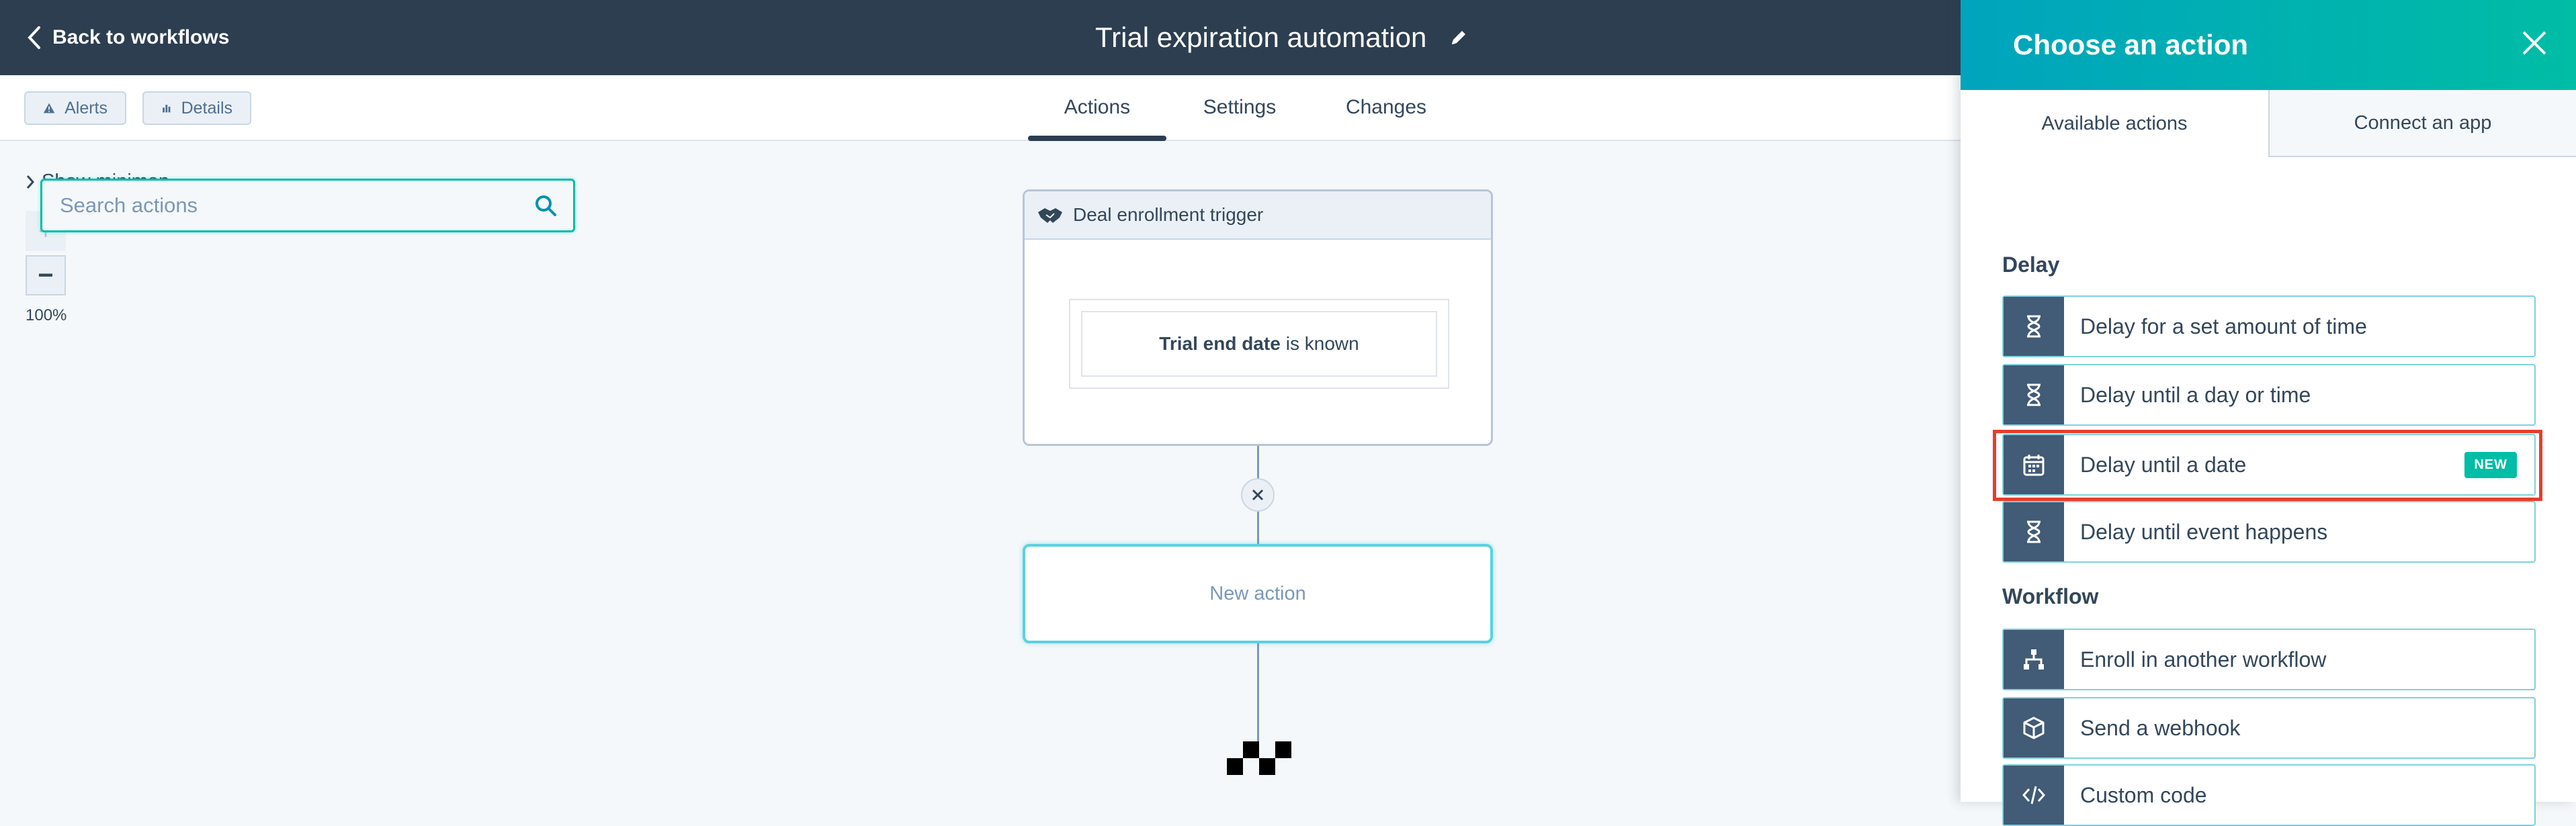 The width and height of the screenshot is (2576, 826). I want to click on trigger-title: Deal enrollment trigger, so click(1168, 214).